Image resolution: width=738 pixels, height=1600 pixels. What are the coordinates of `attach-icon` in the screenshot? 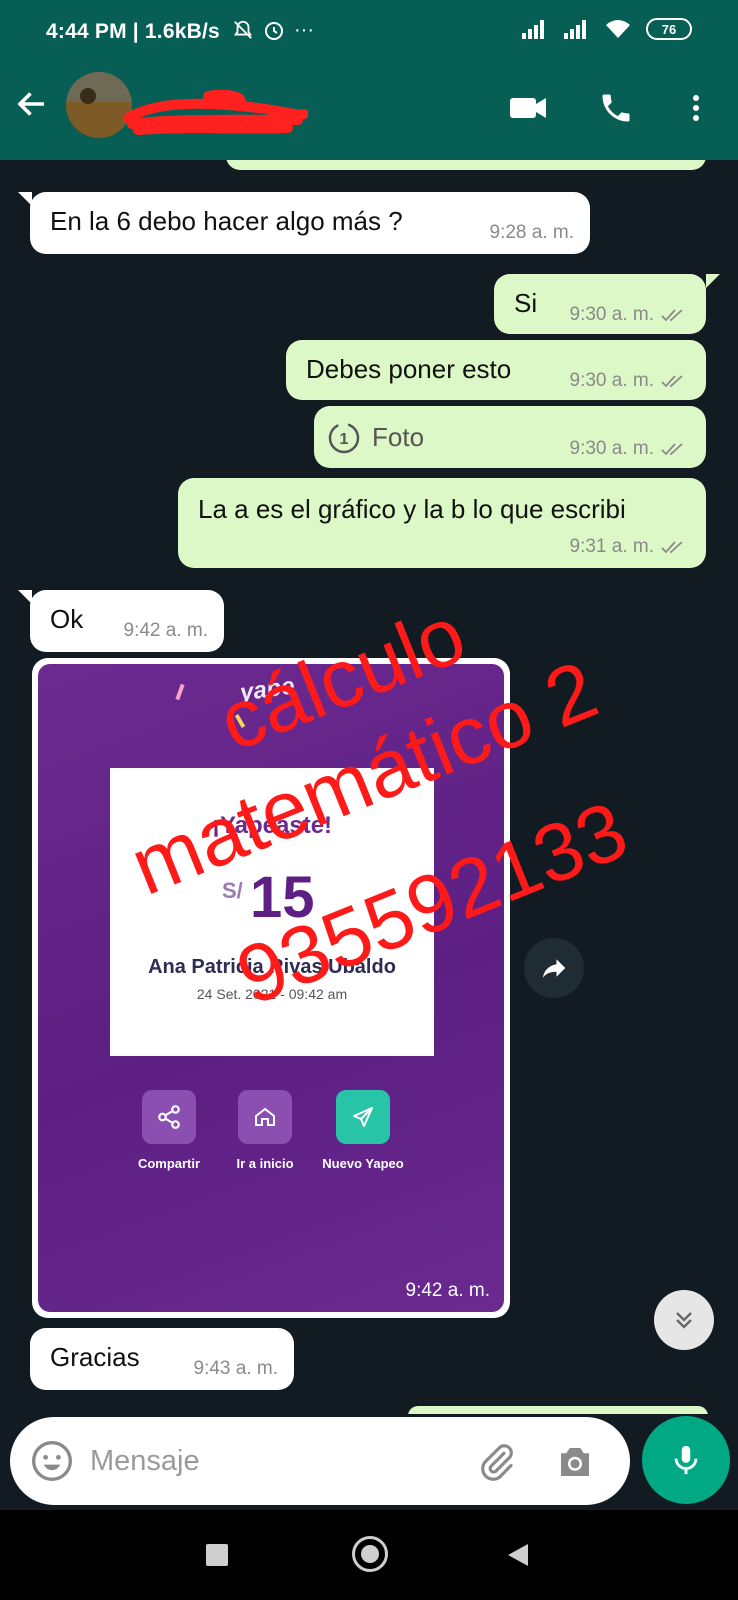 It's located at (497, 1462).